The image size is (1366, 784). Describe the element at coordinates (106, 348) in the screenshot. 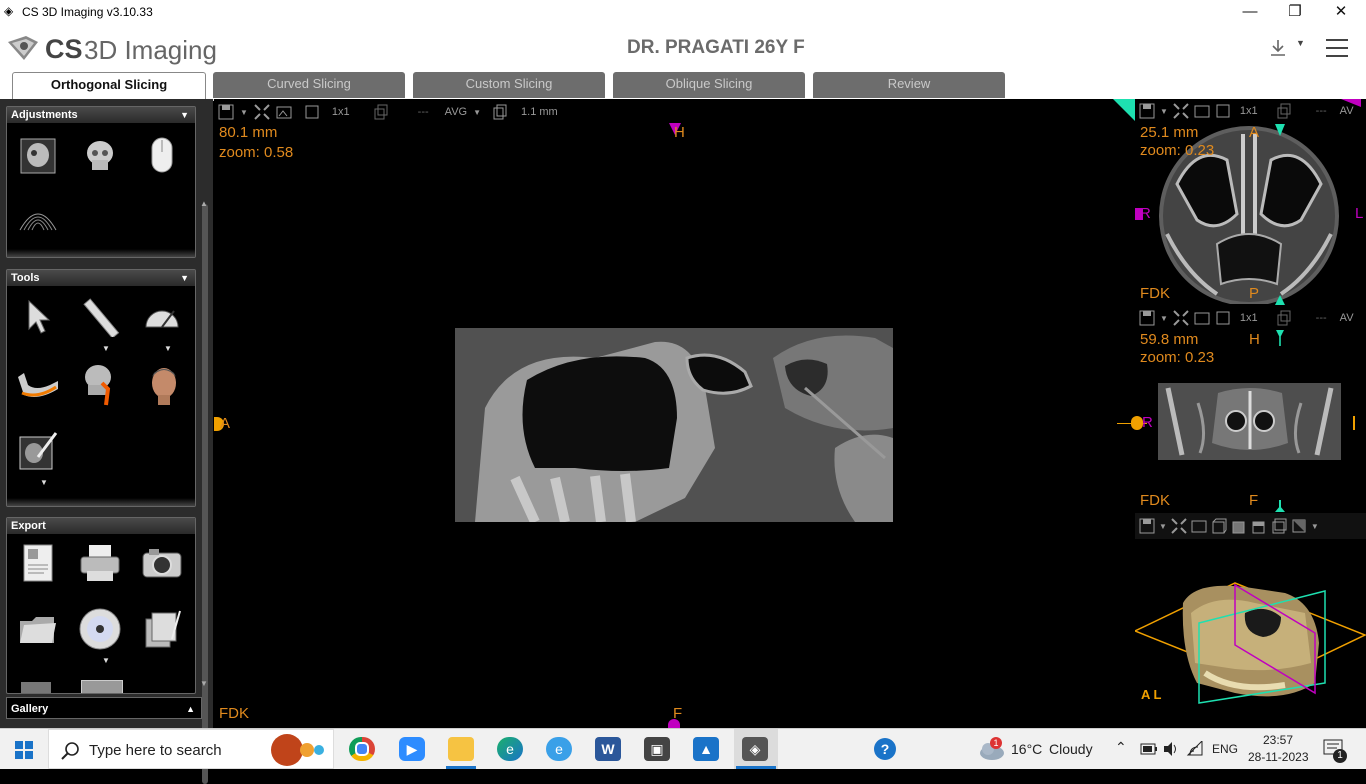

I see `ruler-dropdown-arrow: ▼` at that location.